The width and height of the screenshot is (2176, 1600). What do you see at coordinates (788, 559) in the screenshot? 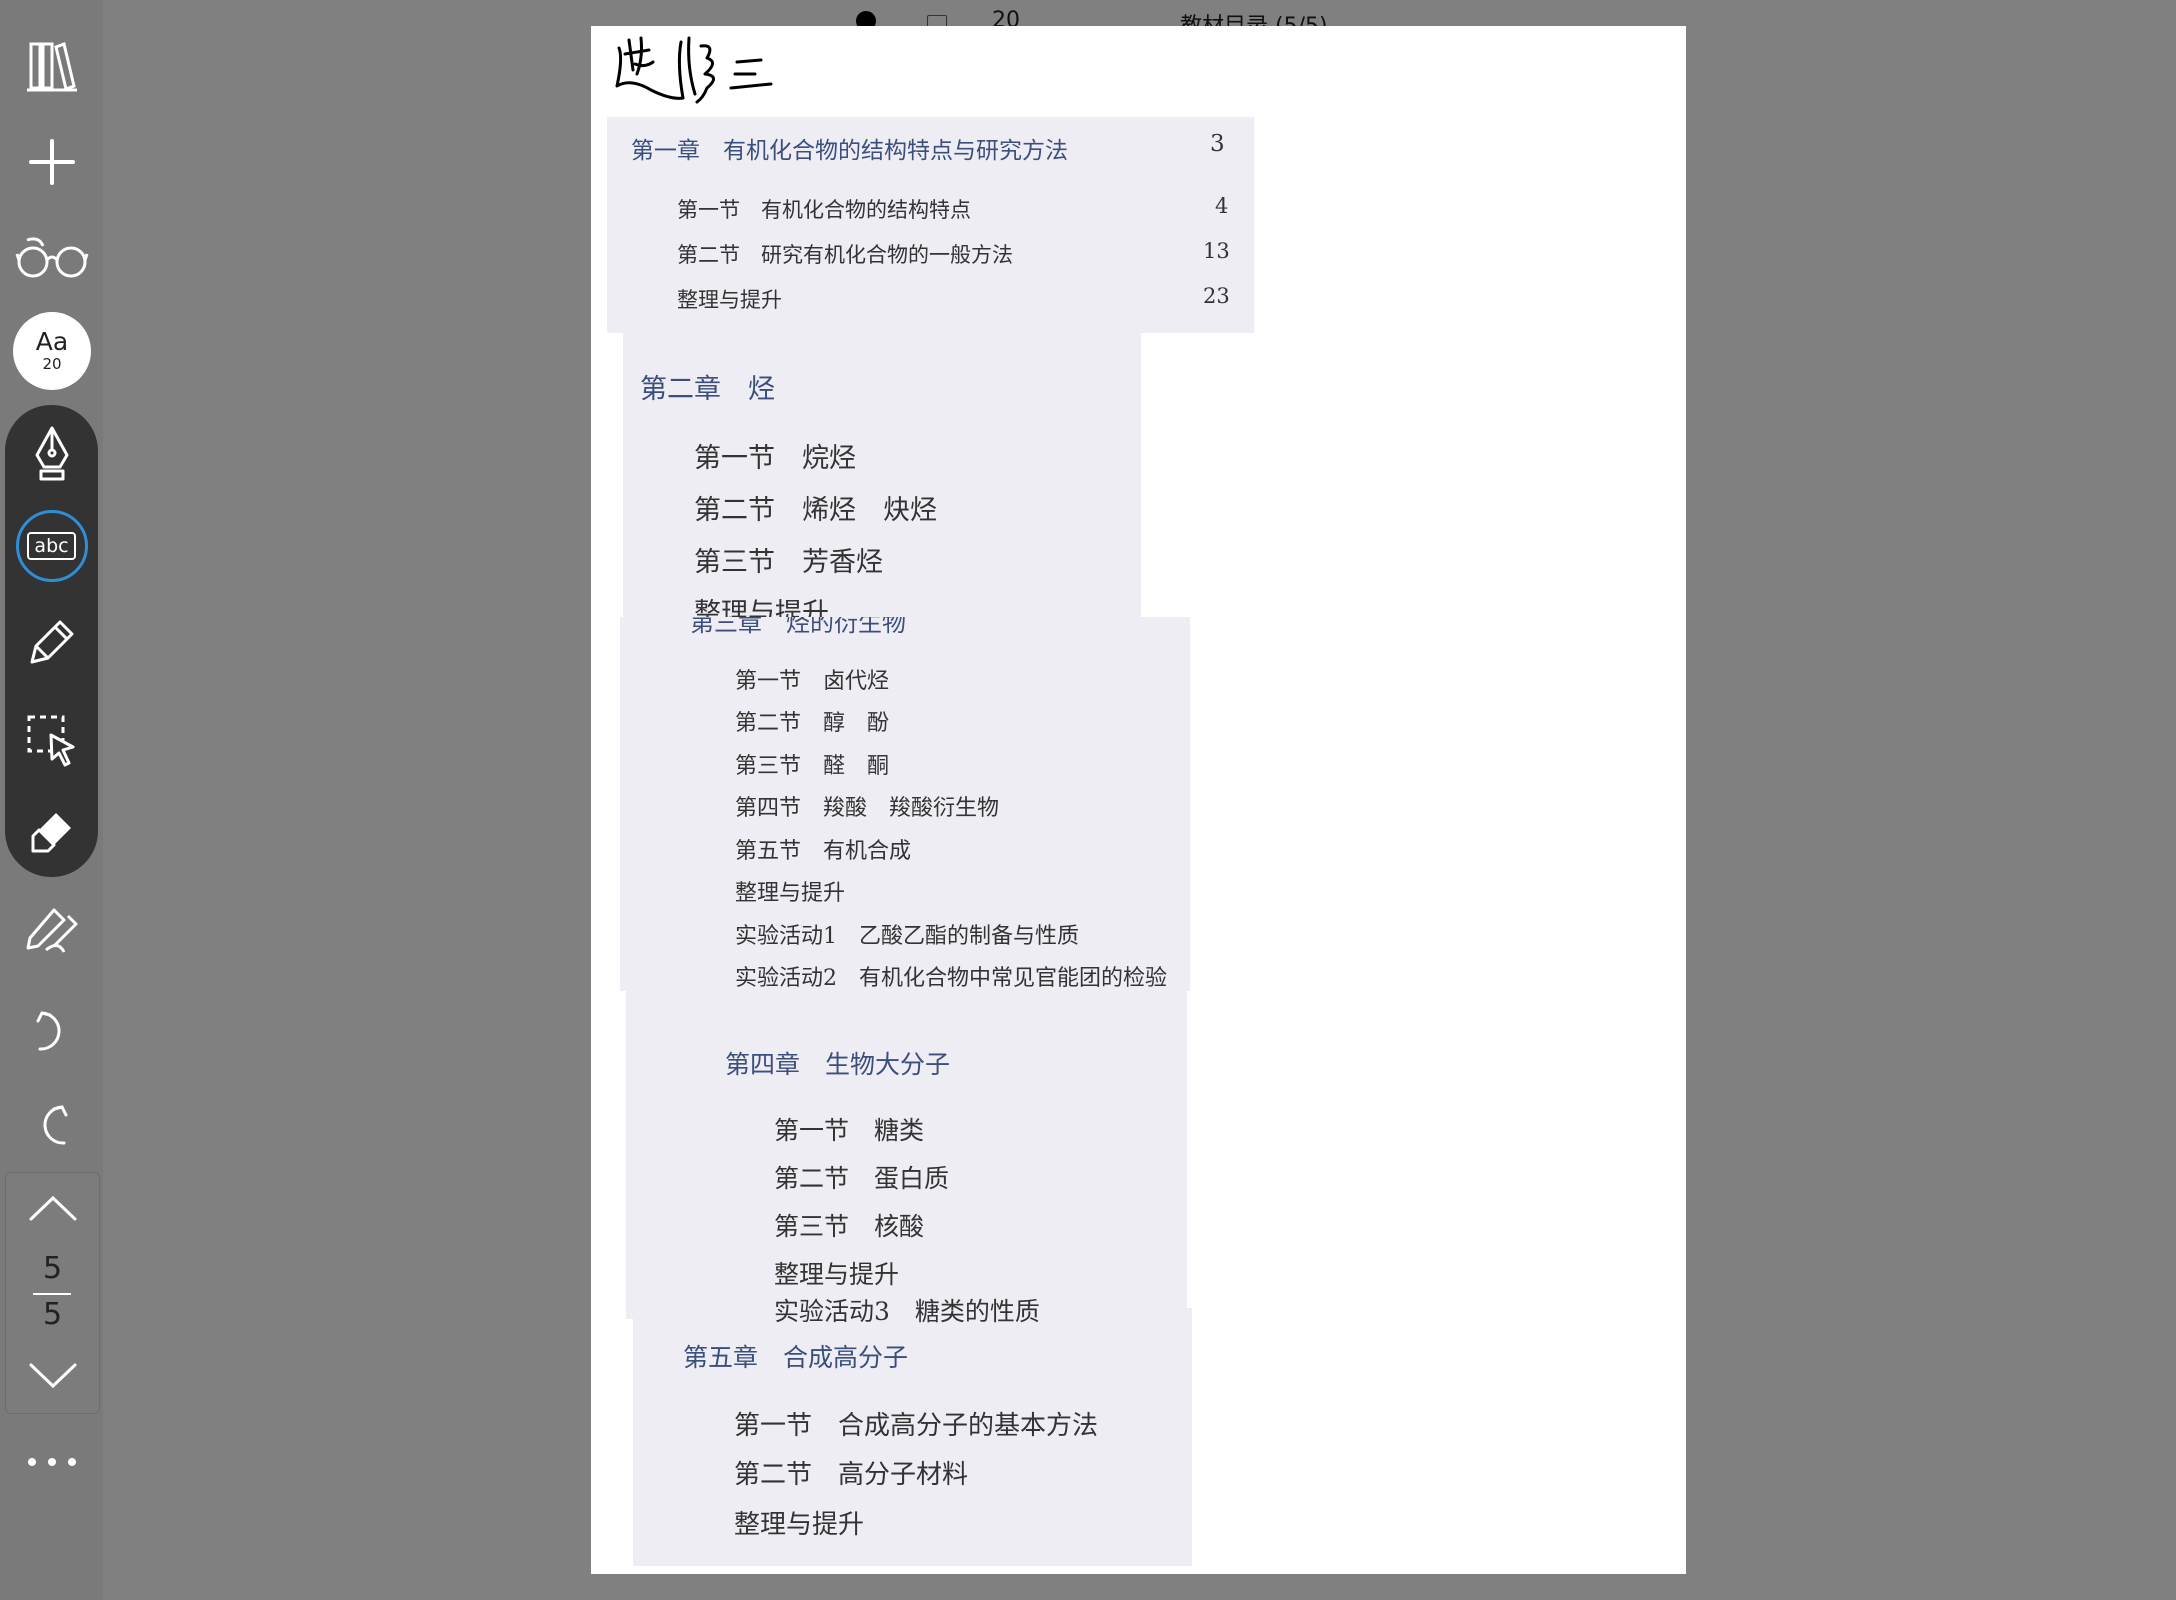
I see `chapter2-section3: 第三节 芳香烃` at bounding box center [788, 559].